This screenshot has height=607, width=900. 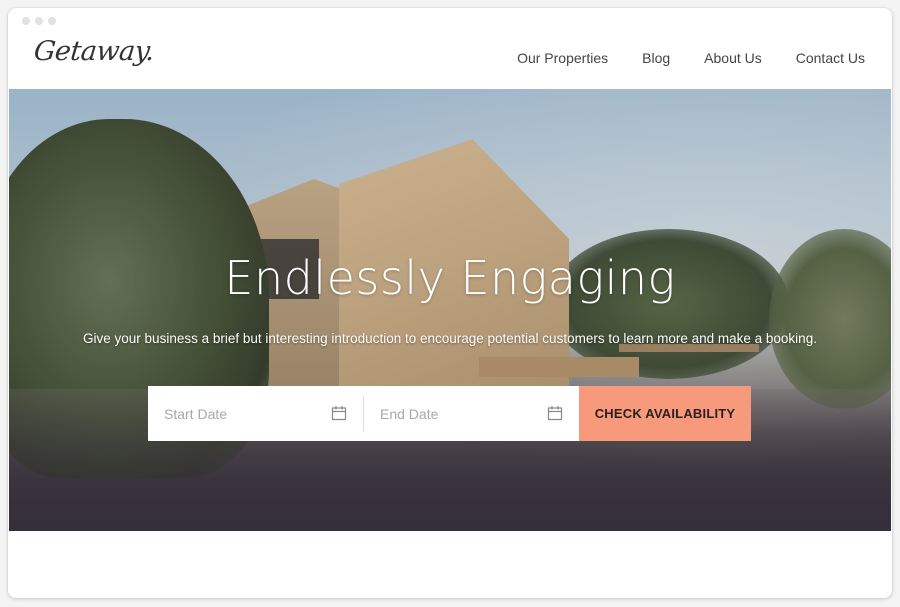 I want to click on booking-form: CHECK AVAILABILITY, so click(x=449, y=413).